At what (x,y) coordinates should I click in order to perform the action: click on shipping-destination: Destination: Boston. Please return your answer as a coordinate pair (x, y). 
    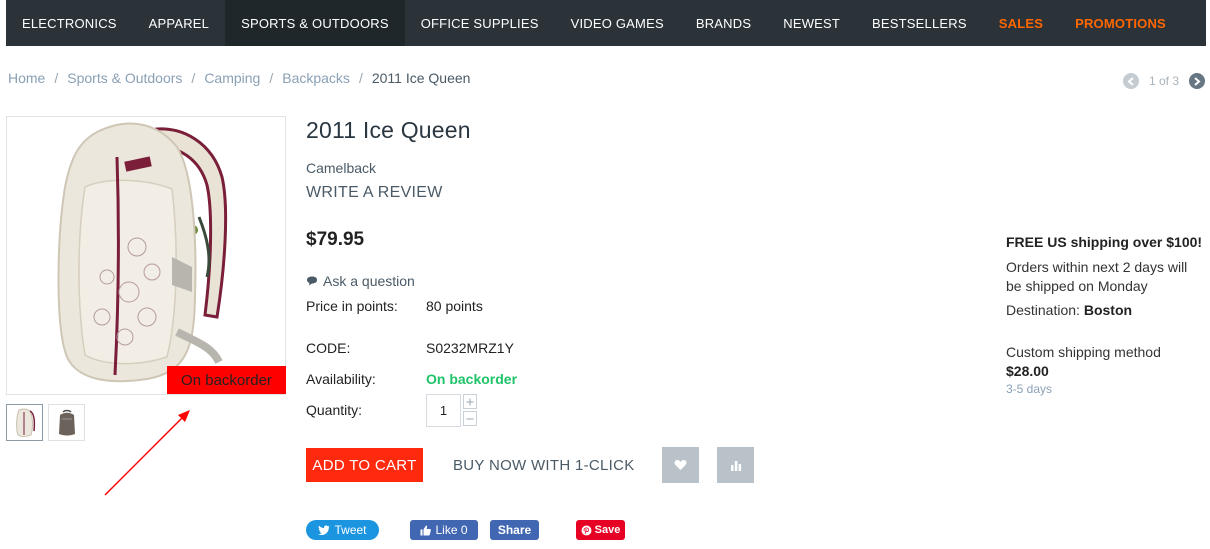
    Looking at the image, I should click on (1069, 310).